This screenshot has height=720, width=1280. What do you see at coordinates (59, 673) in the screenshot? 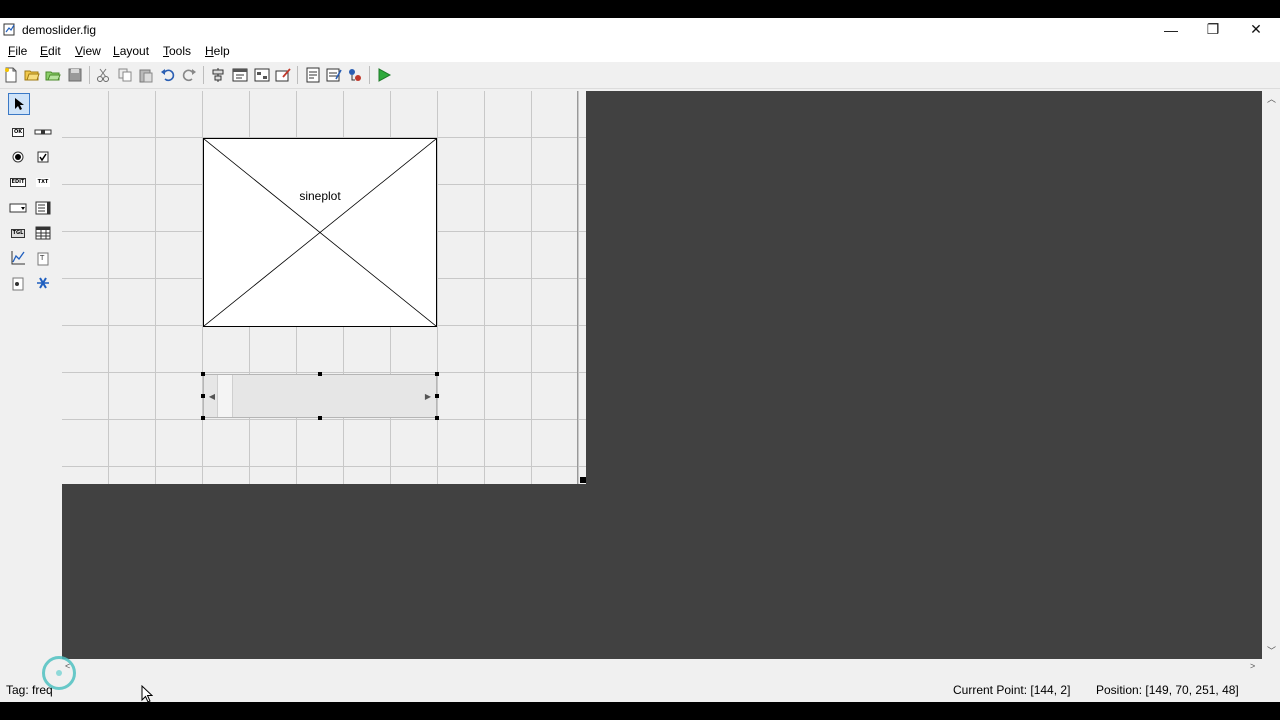
I see `click-indicator-dot` at bounding box center [59, 673].